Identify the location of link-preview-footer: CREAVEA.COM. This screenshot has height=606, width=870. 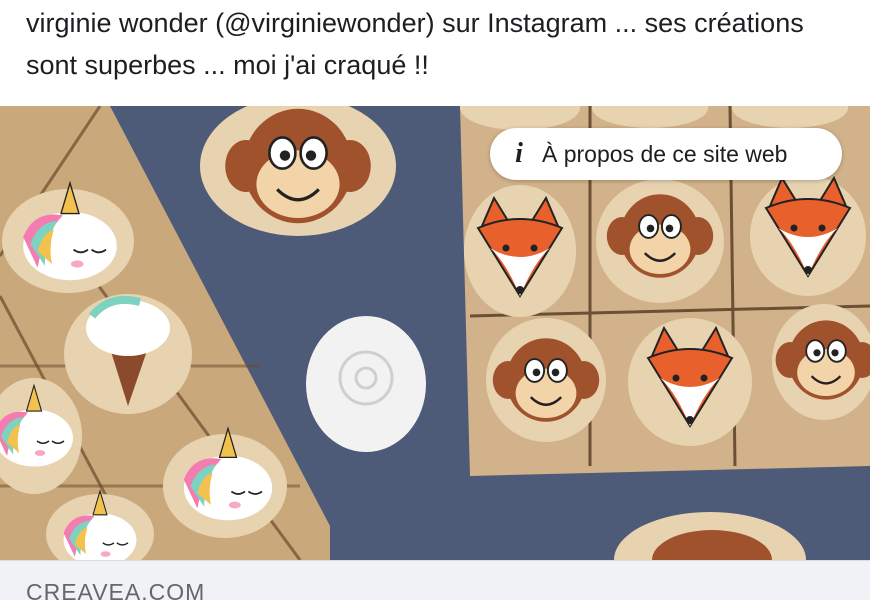
(435, 582).